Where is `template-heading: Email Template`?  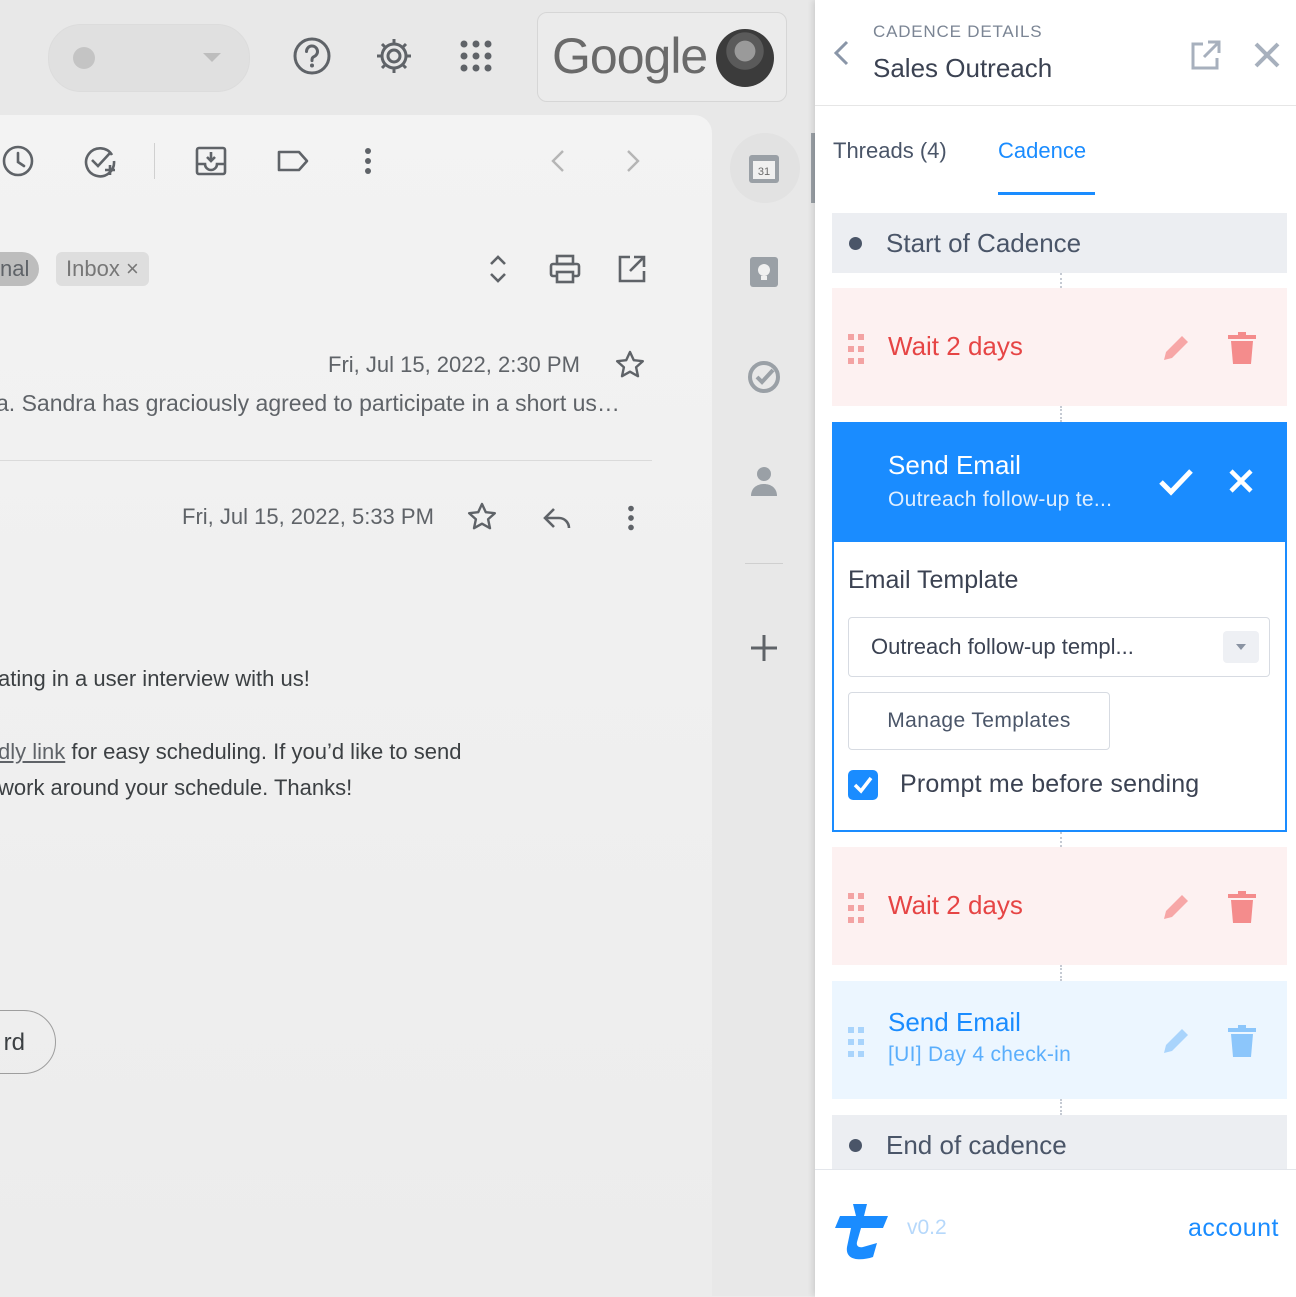
template-heading: Email Template is located at coordinates (933, 580).